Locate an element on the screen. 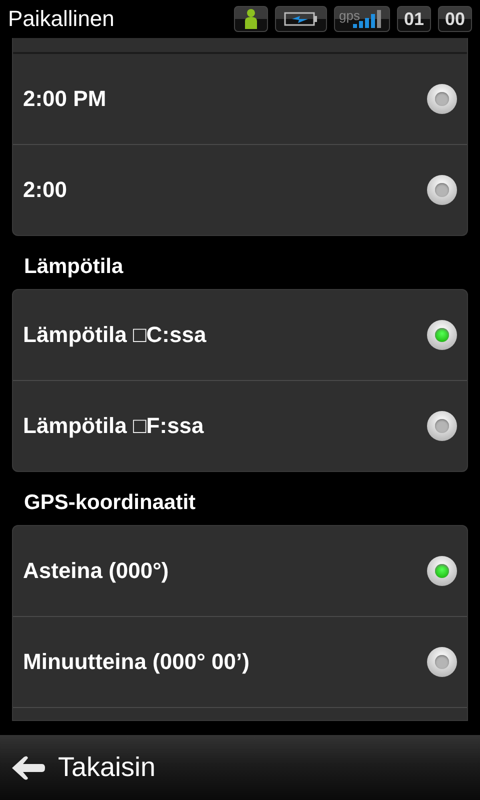  option-row: Minuutteina (000° 00’) is located at coordinates (240, 662).